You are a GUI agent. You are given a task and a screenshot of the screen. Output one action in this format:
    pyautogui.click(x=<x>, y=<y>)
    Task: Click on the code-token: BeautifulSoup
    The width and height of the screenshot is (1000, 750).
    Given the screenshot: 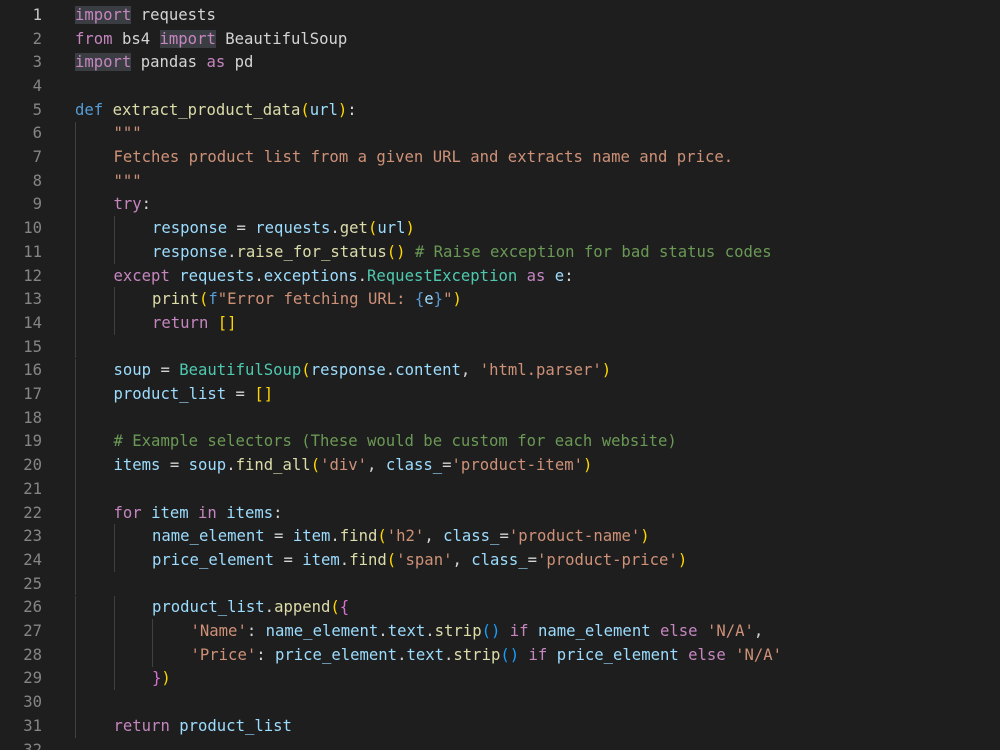 What is the action you would take?
    pyautogui.click(x=281, y=38)
    